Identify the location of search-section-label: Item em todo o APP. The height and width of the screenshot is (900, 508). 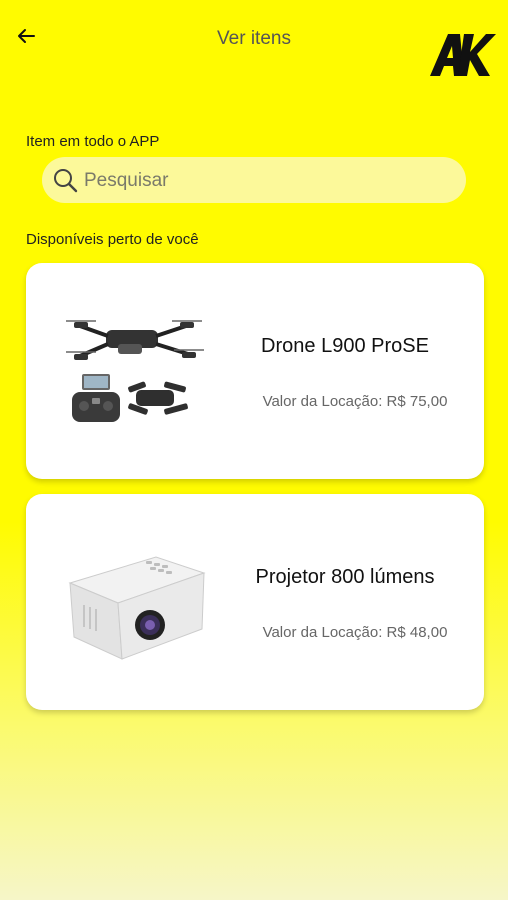
(93, 141).